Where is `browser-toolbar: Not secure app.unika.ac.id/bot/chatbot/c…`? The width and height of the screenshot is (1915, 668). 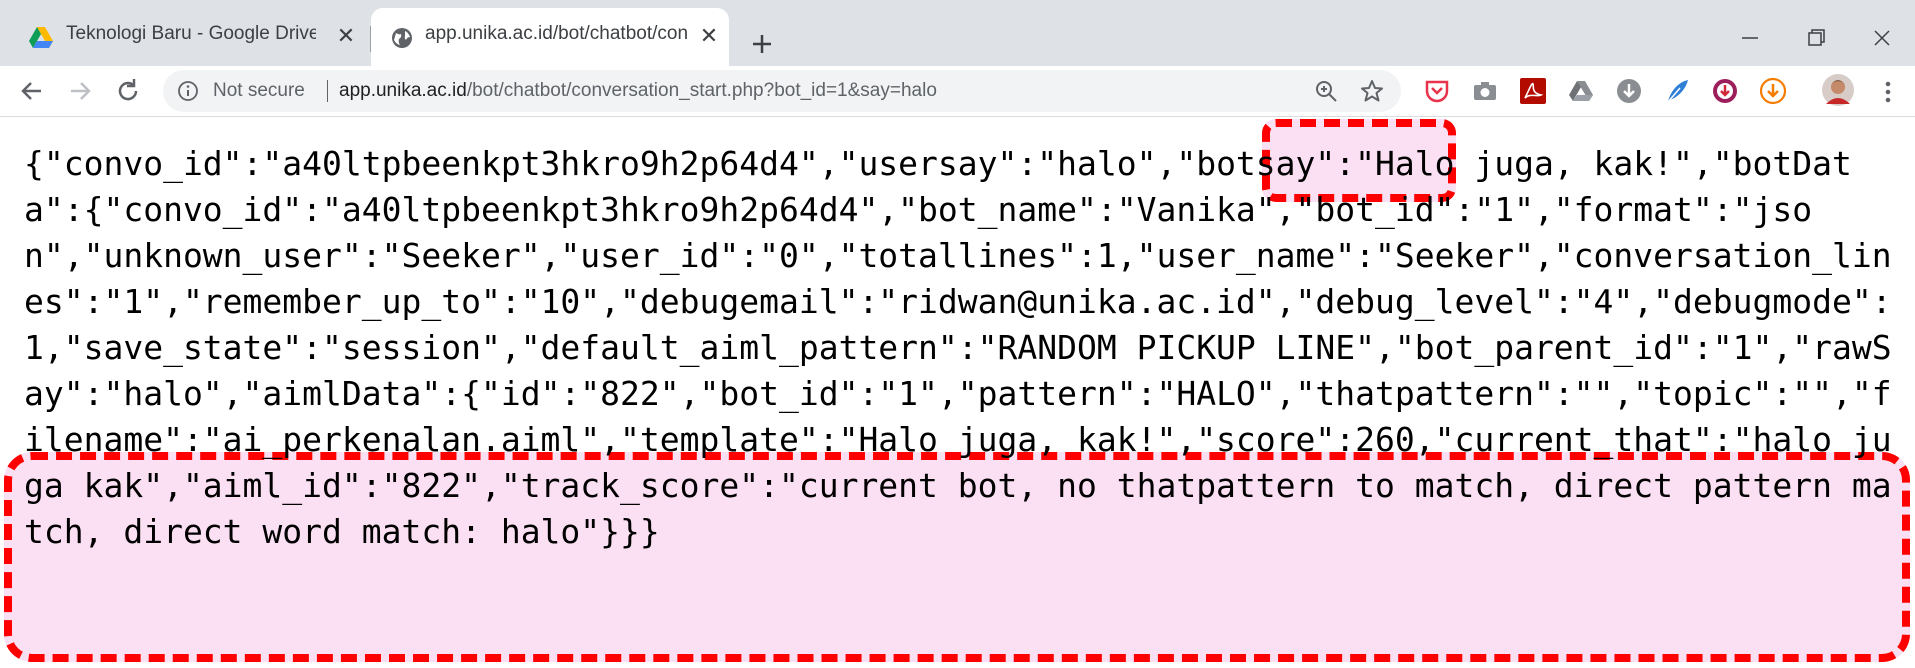
browser-toolbar: Not secure app.unika.ac.id/bot/chatbot/c… is located at coordinates (957, 91).